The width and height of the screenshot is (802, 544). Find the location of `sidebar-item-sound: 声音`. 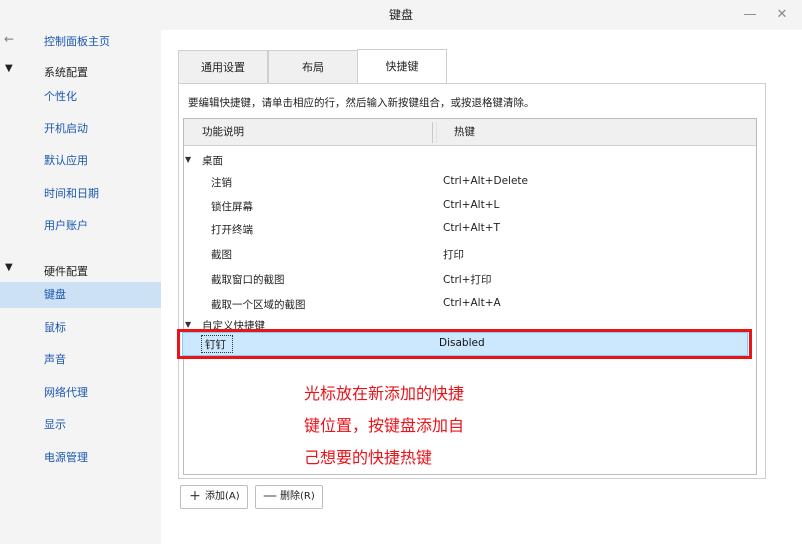

sidebar-item-sound: 声音 is located at coordinates (80, 360).